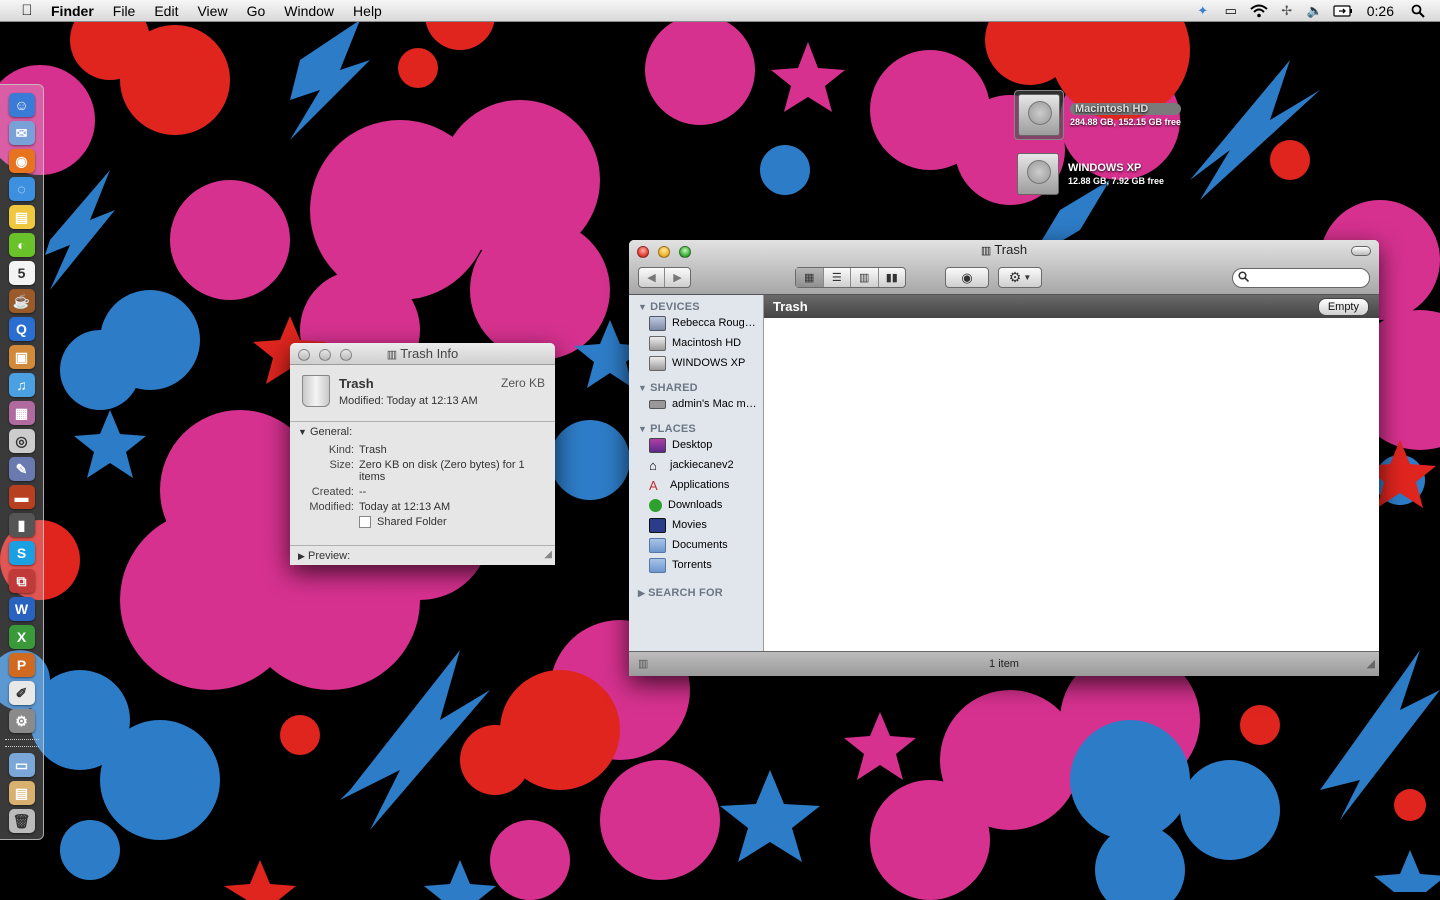  I want to click on kind-value: Trash, so click(373, 450).